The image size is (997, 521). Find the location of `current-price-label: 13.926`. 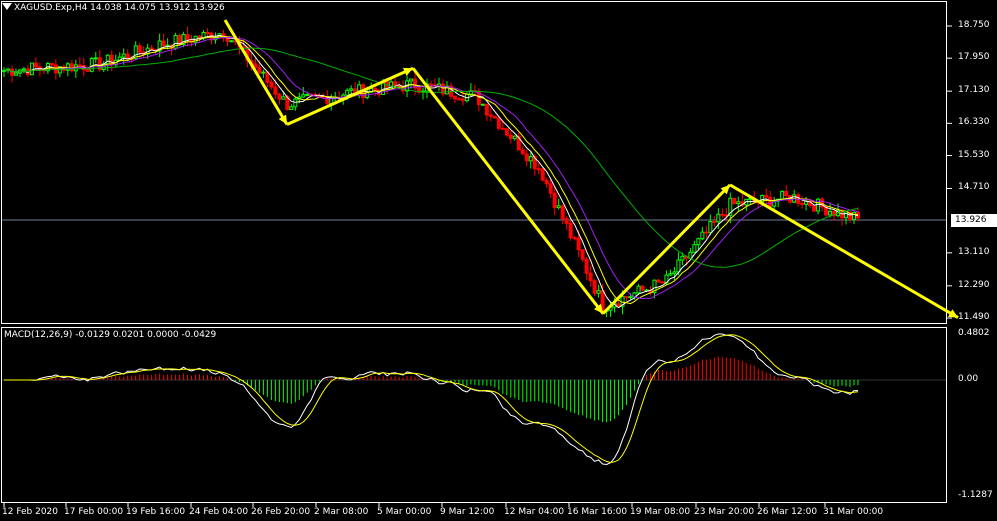

current-price-label: 13.926 is located at coordinates (974, 220).